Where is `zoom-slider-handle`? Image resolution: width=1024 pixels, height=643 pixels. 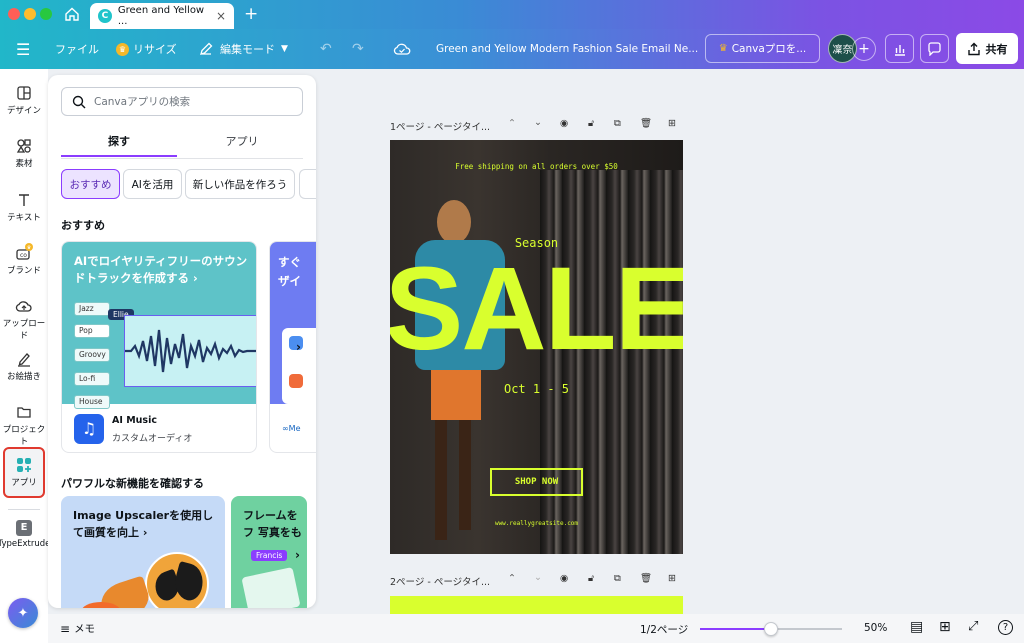
zoom-slider-handle is located at coordinates (771, 629).